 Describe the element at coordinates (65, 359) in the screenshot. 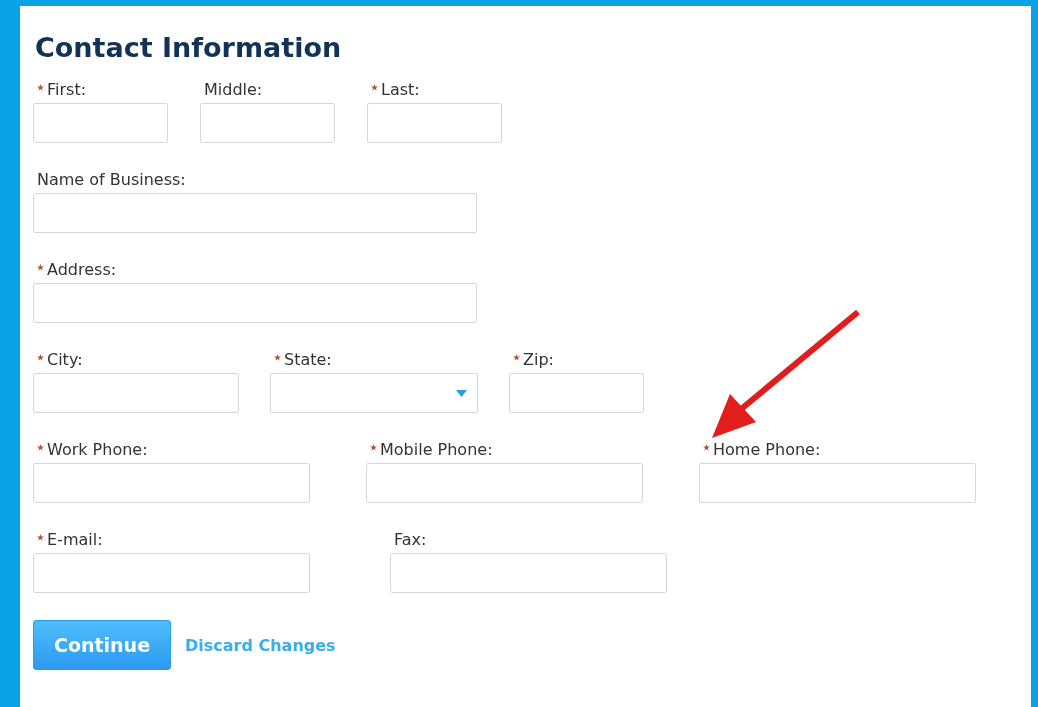

I see `field-label: City:` at that location.